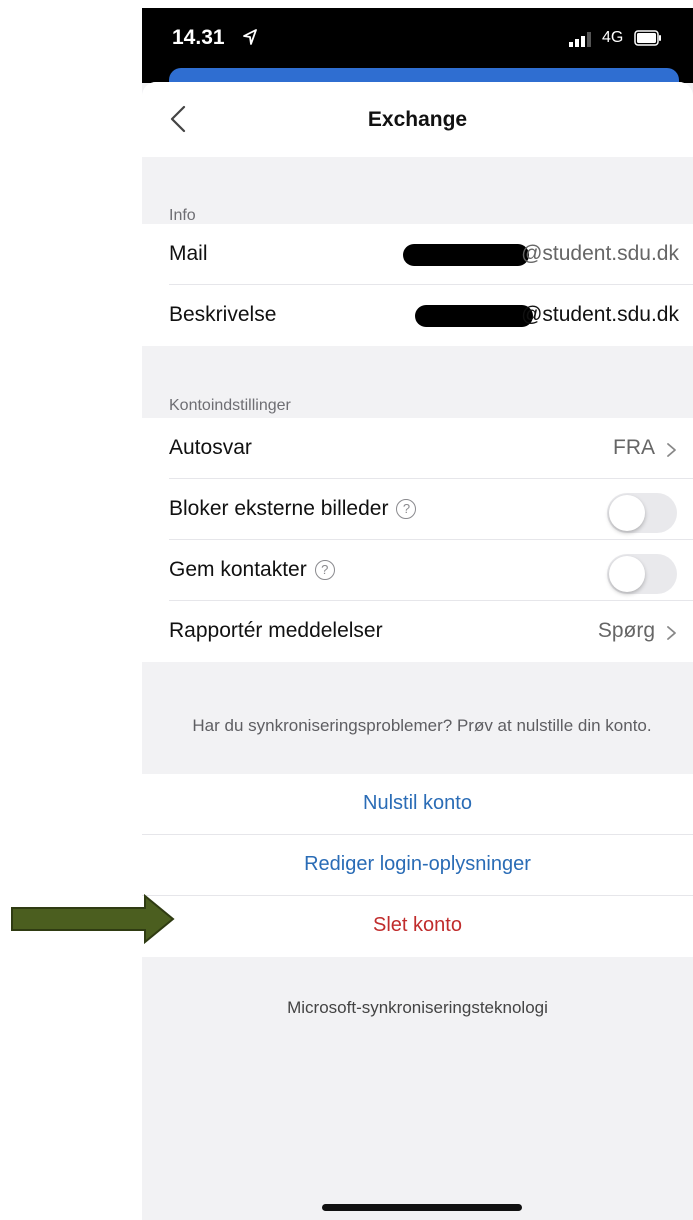 The image size is (693, 1220). I want to click on reset-account-button: Nulstil konto, so click(417, 804).